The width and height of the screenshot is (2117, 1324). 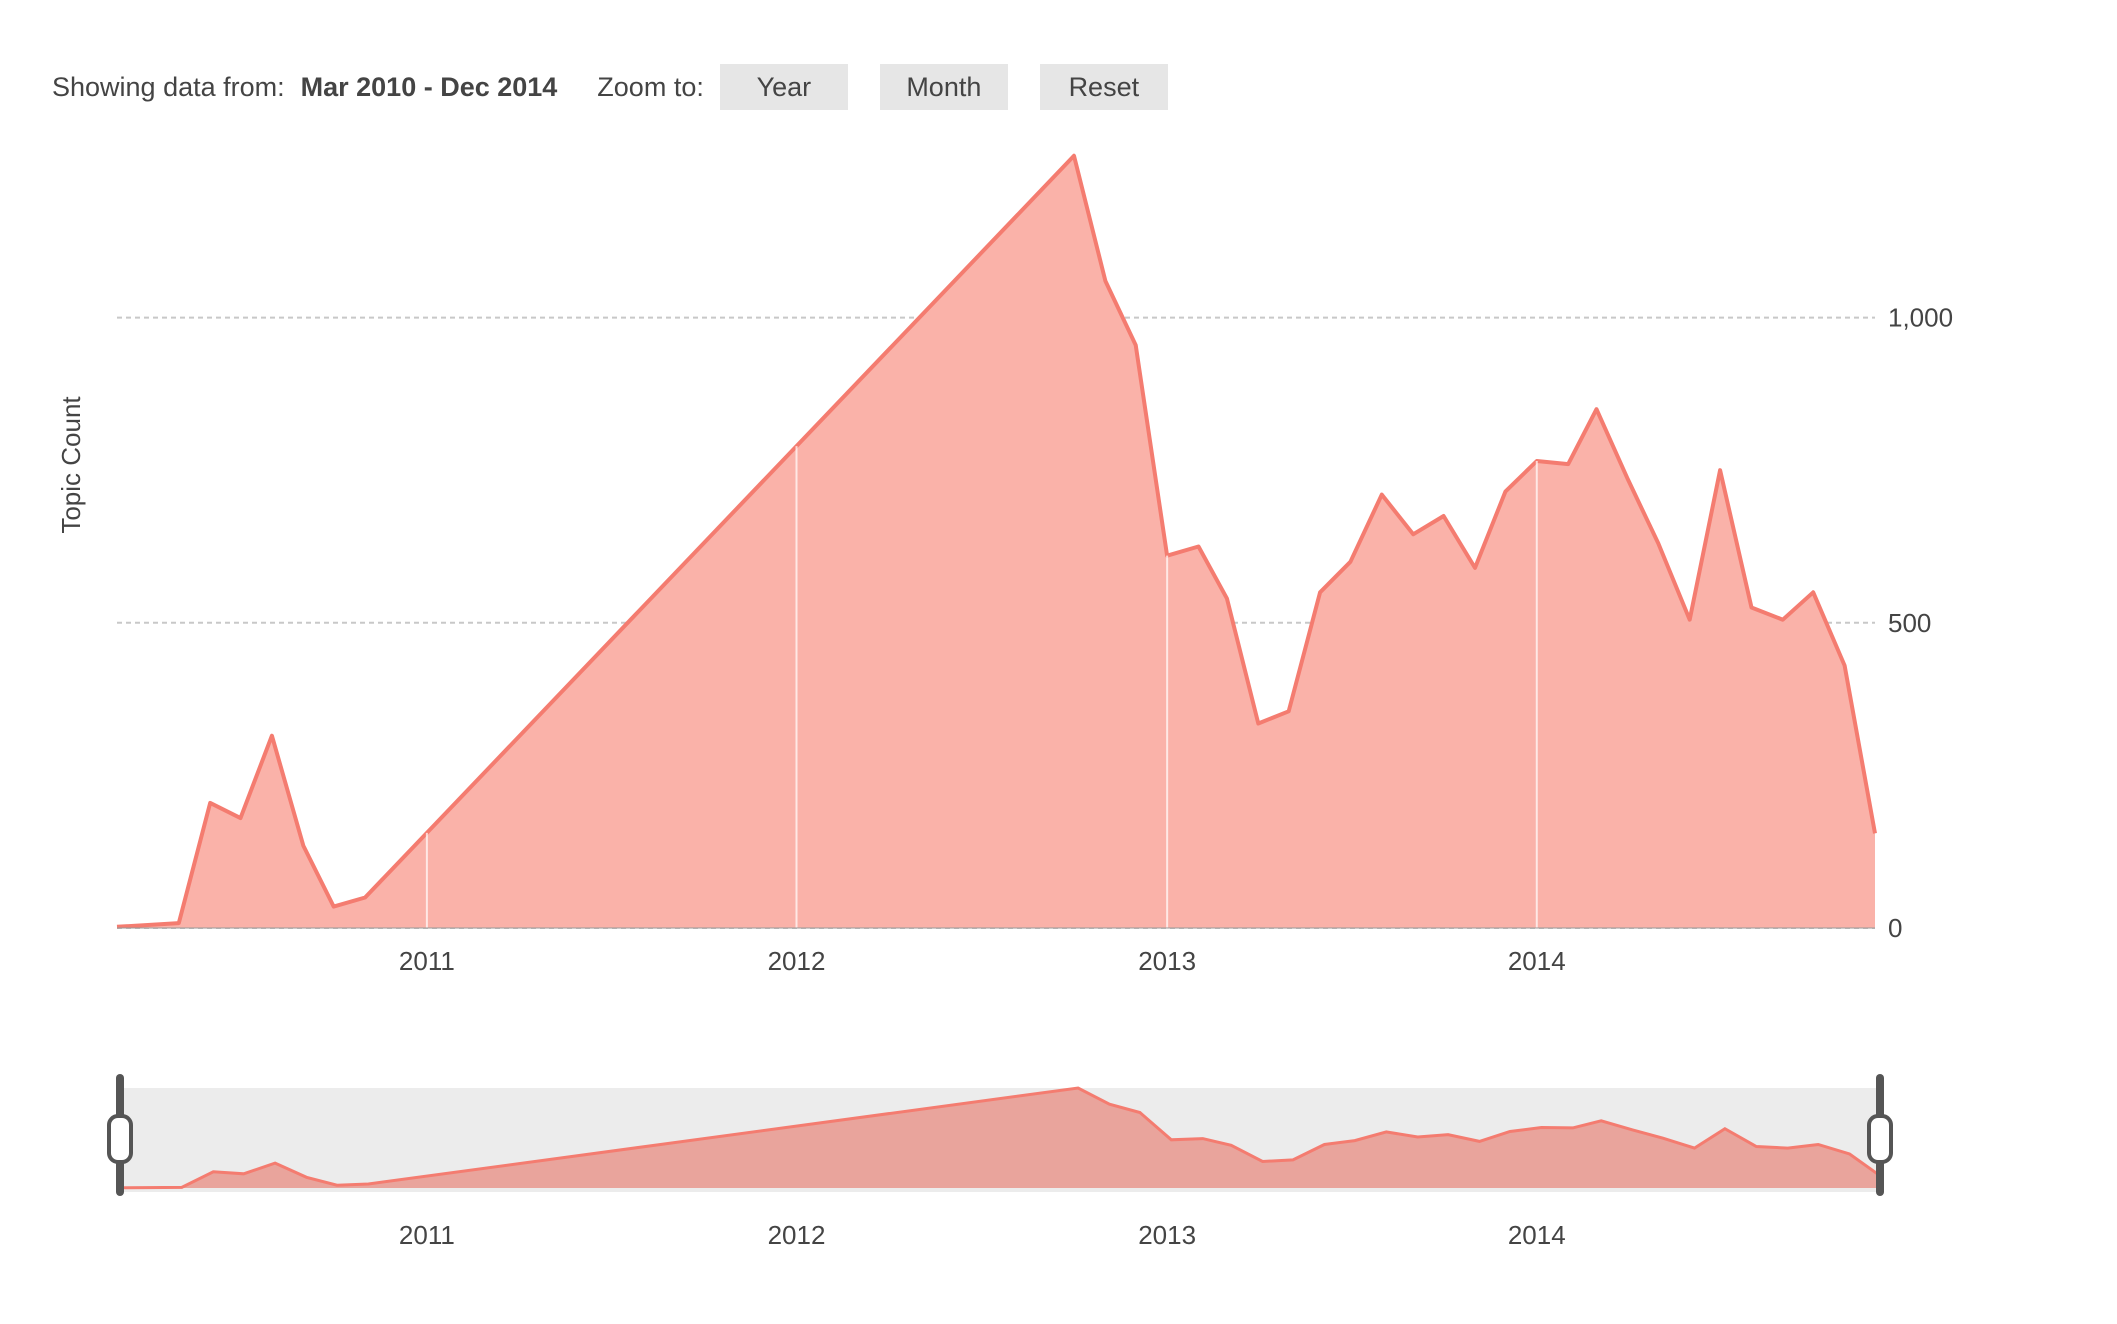 I want to click on navigator-x-tick-label: 2011, so click(x=427, y=1235).